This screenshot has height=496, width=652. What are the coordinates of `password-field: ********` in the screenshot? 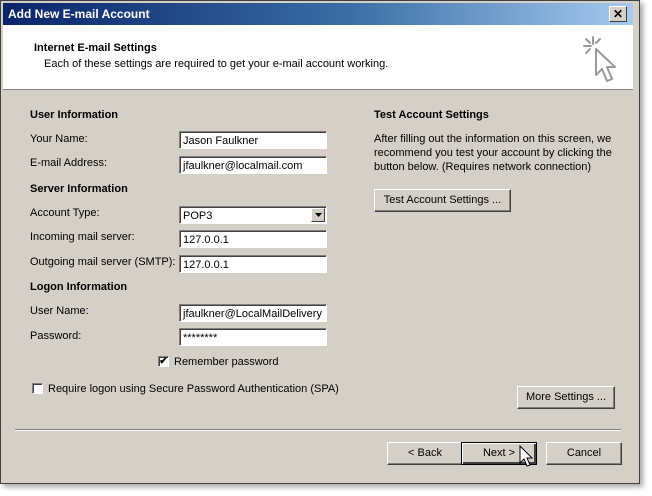 It's located at (253, 337).